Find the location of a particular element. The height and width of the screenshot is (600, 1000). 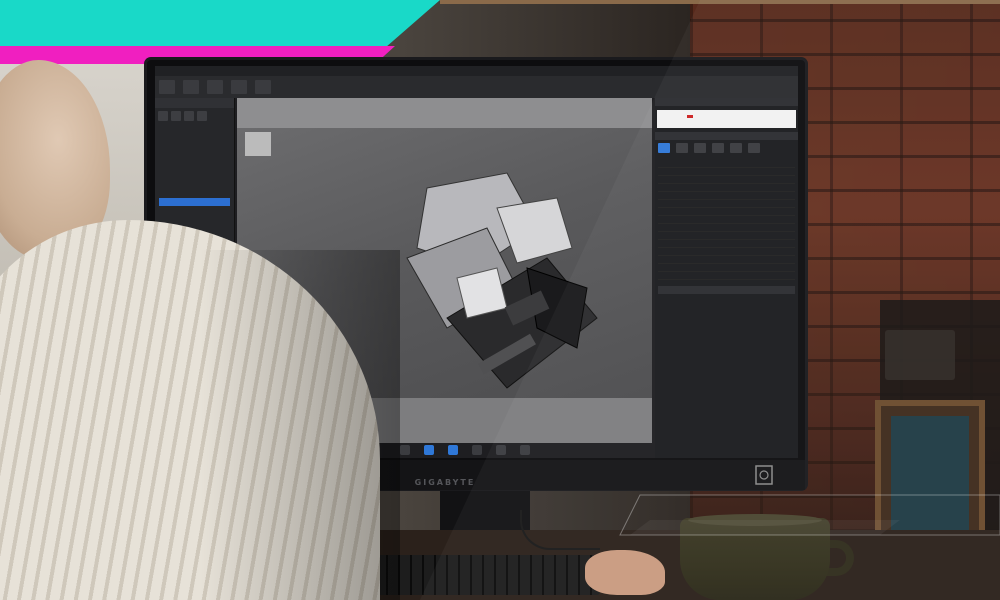

dock-render-button is located at coordinates (525, 450).